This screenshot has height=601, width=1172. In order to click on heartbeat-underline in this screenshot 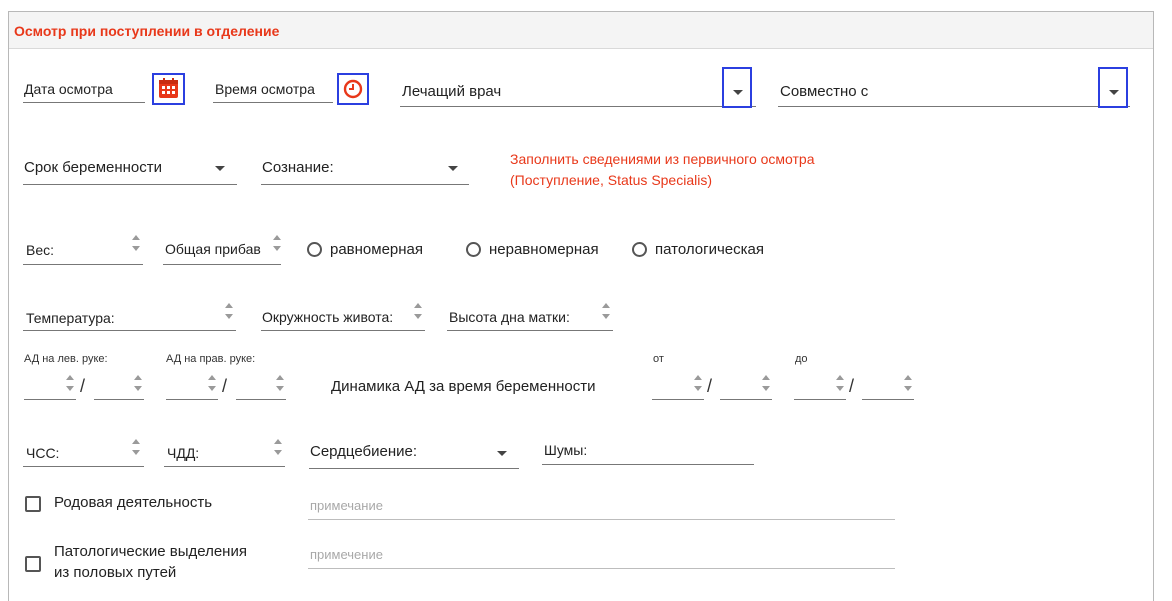, I will do `click(414, 468)`.